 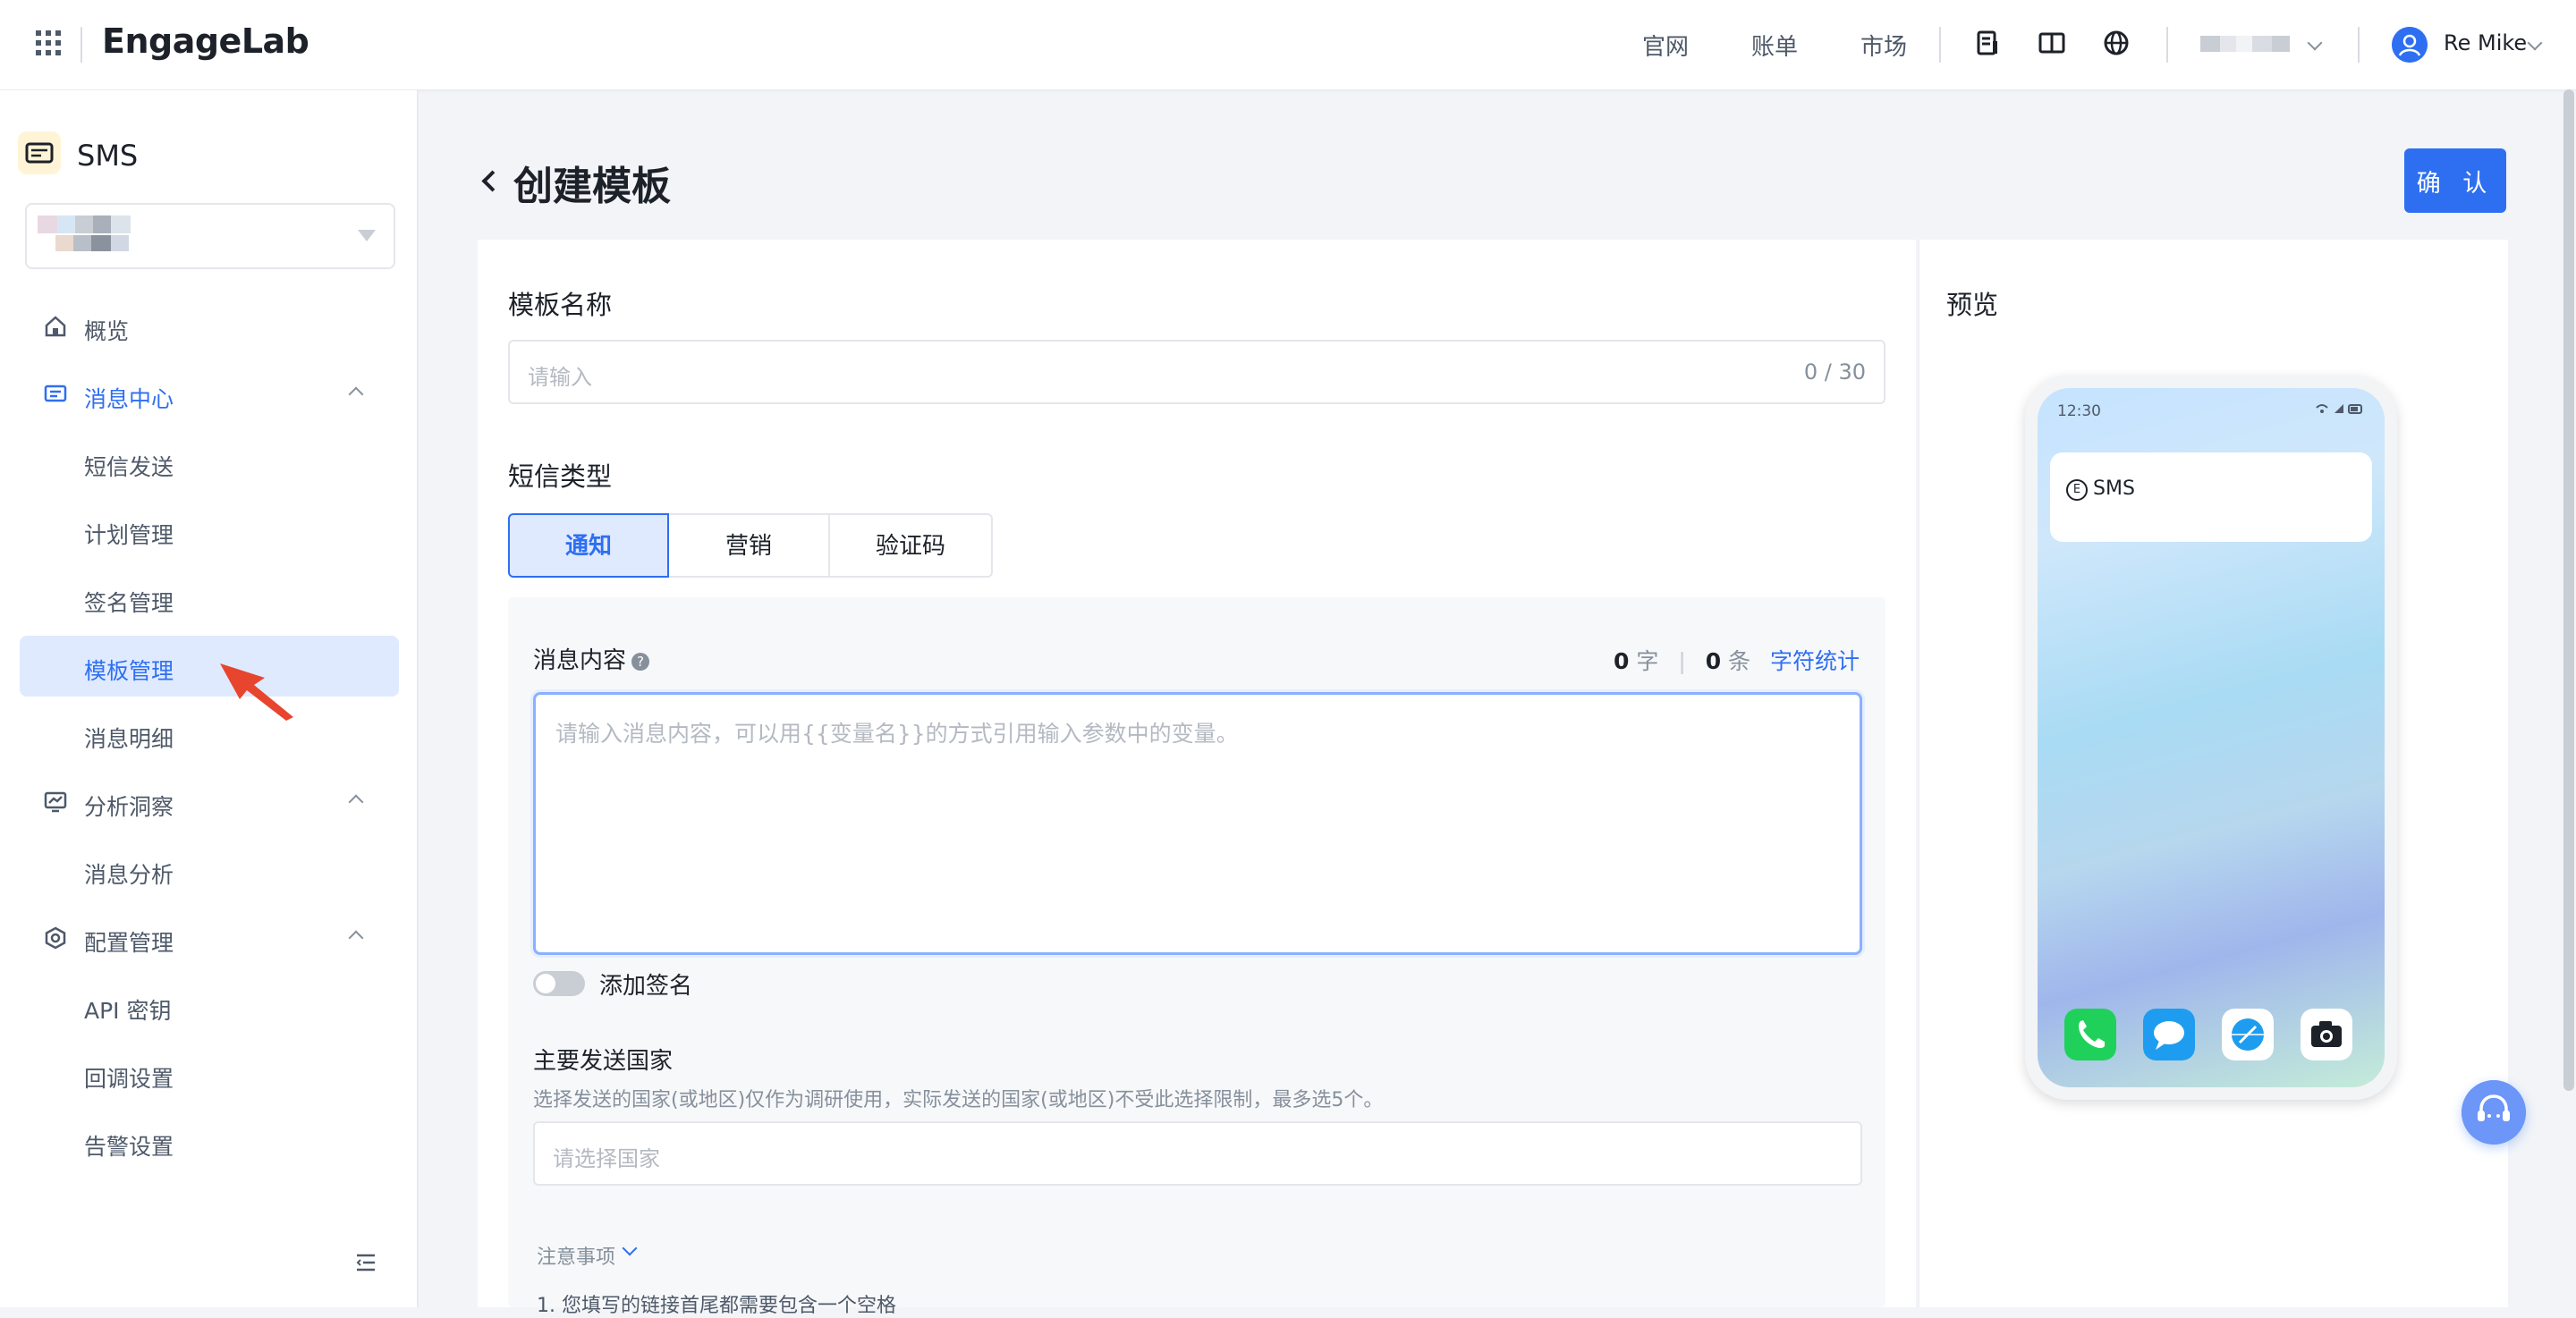 What do you see at coordinates (256, 692) in the screenshot?
I see `annotation-arrow-icon` at bounding box center [256, 692].